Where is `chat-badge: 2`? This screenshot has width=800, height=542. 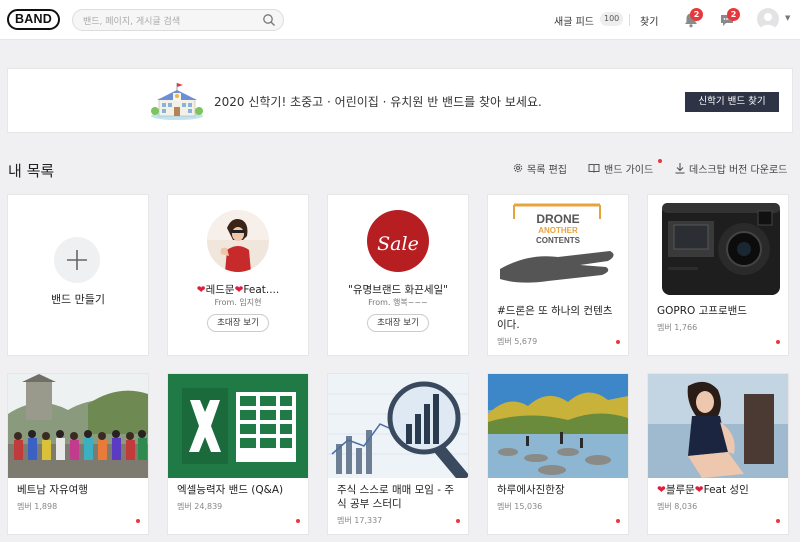 chat-badge: 2 is located at coordinates (733, 14).